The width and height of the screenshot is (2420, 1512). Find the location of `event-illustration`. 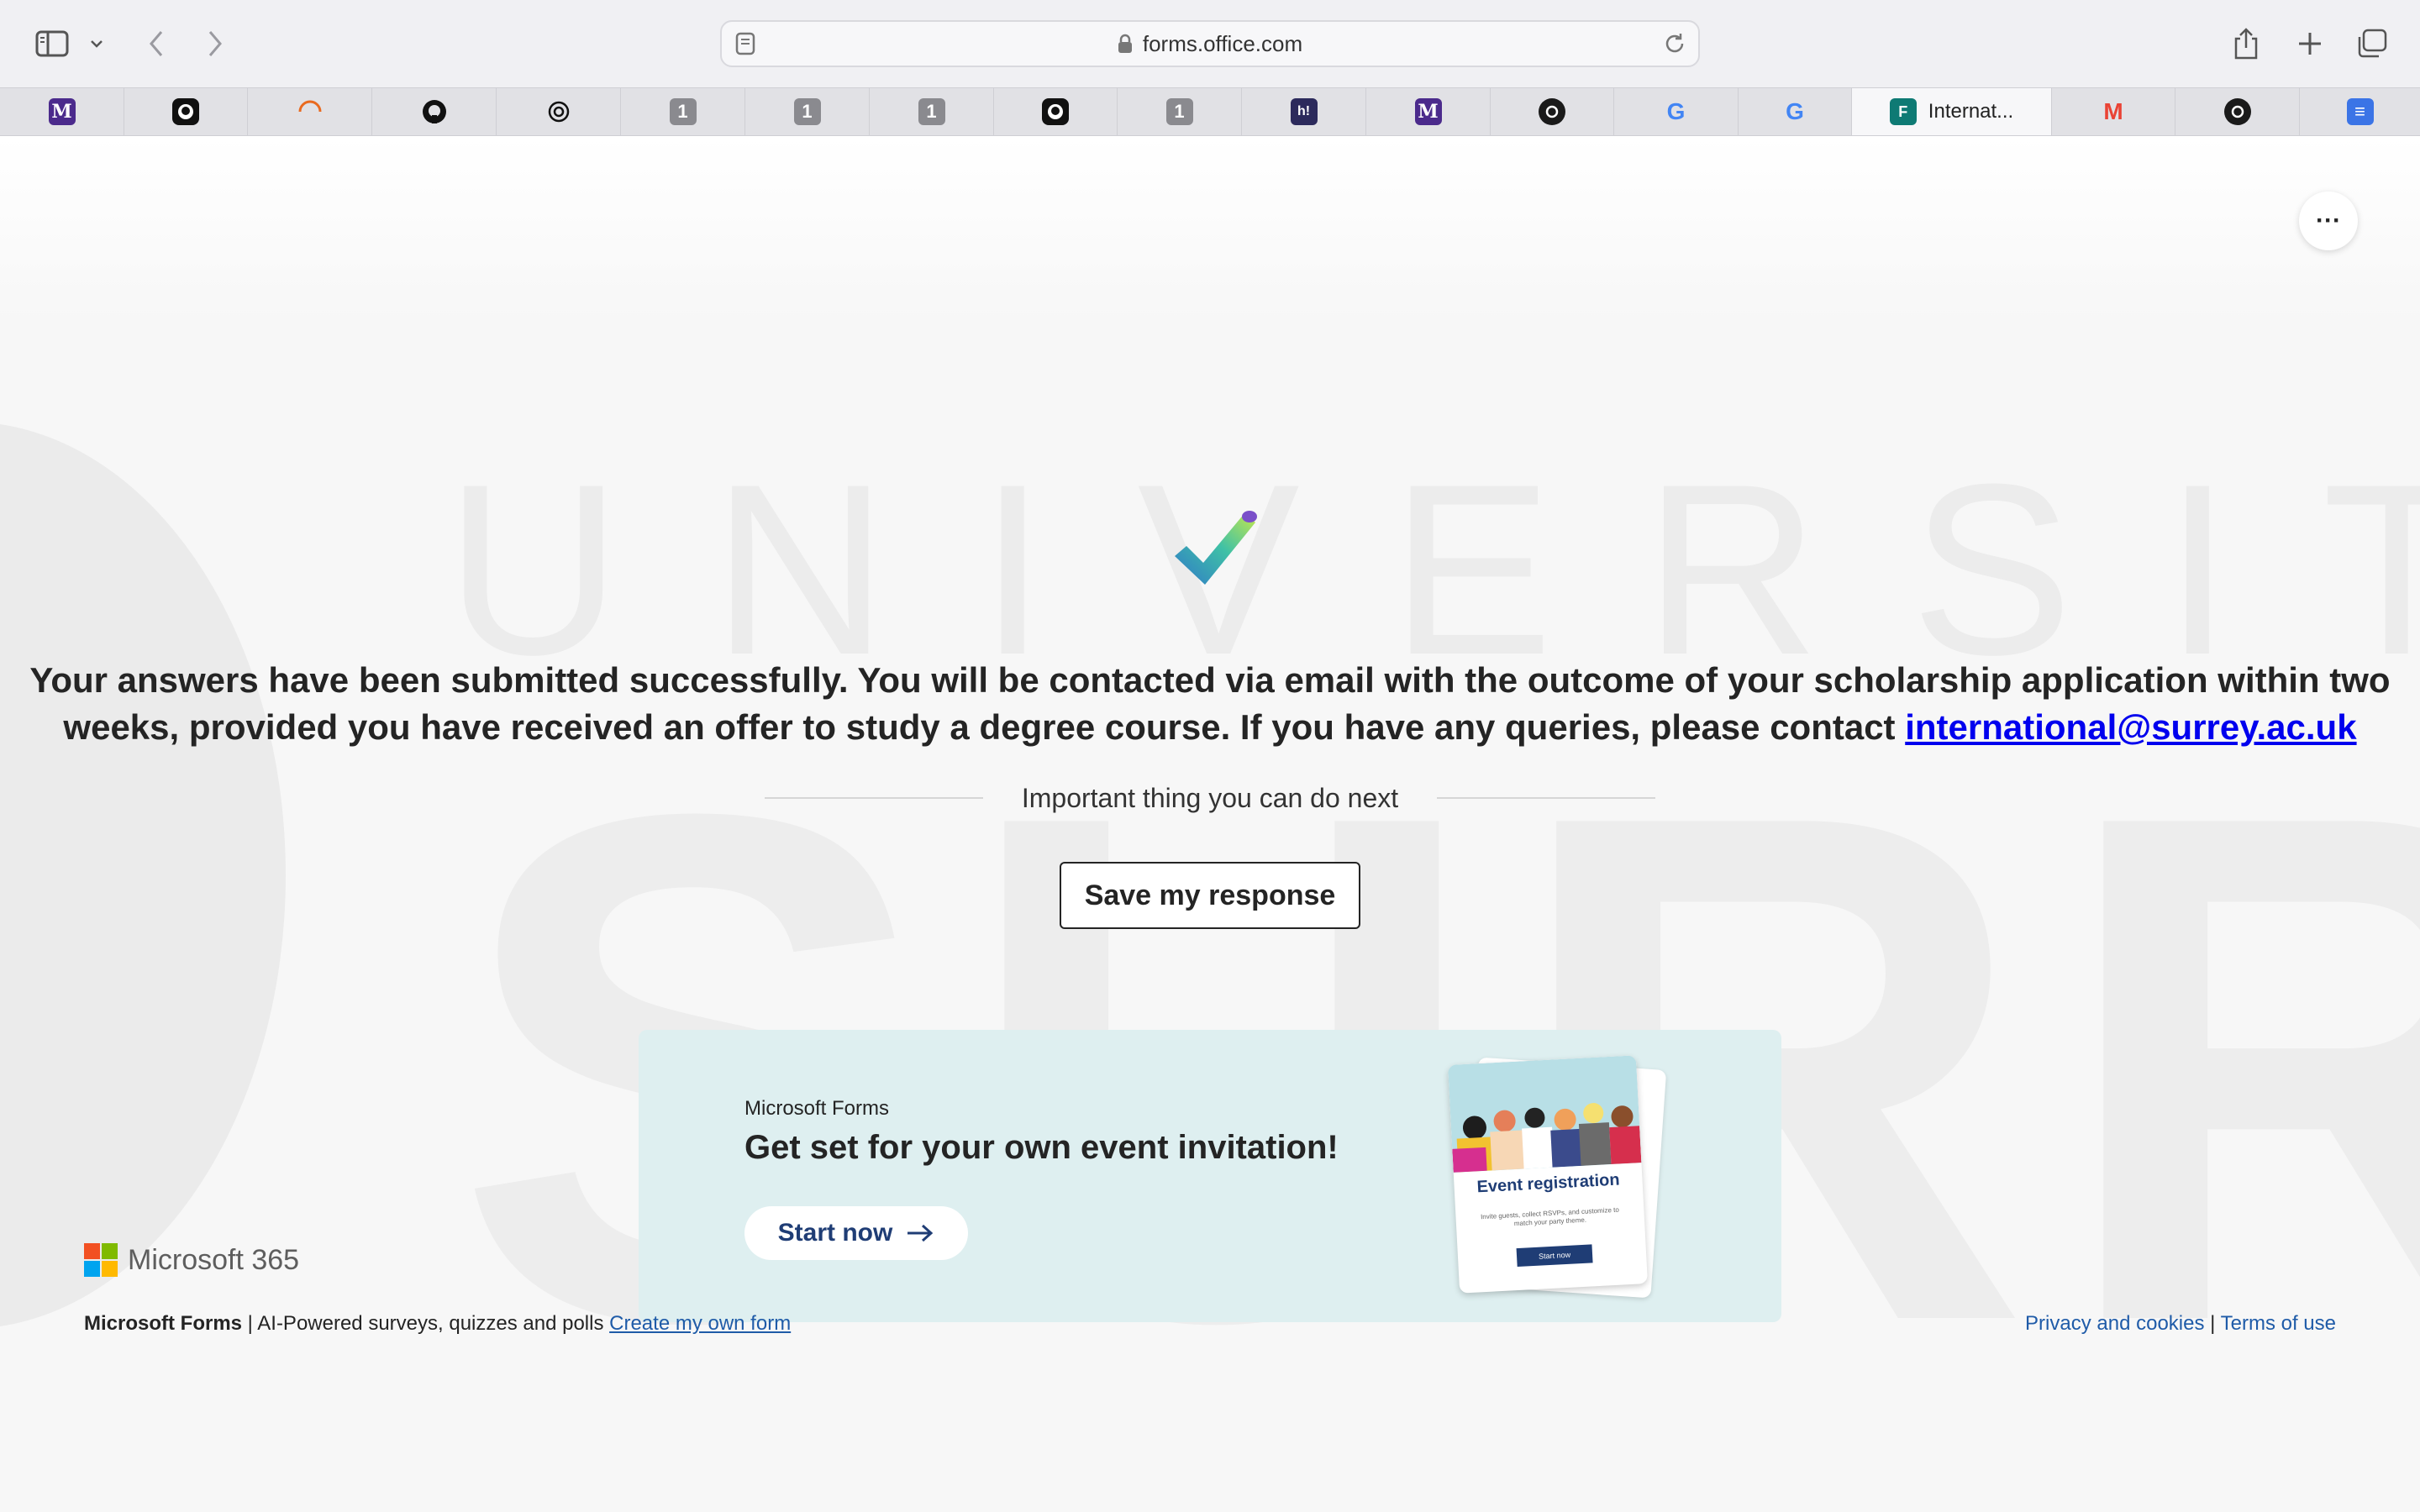

event-illustration is located at coordinates (1545, 1114).